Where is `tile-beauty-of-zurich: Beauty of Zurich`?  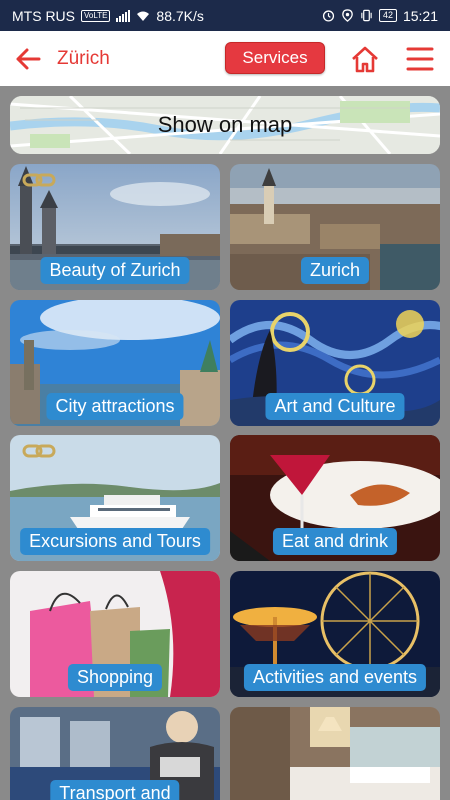
tile-beauty-of-zurich: Beauty of Zurich is located at coordinates (115, 227).